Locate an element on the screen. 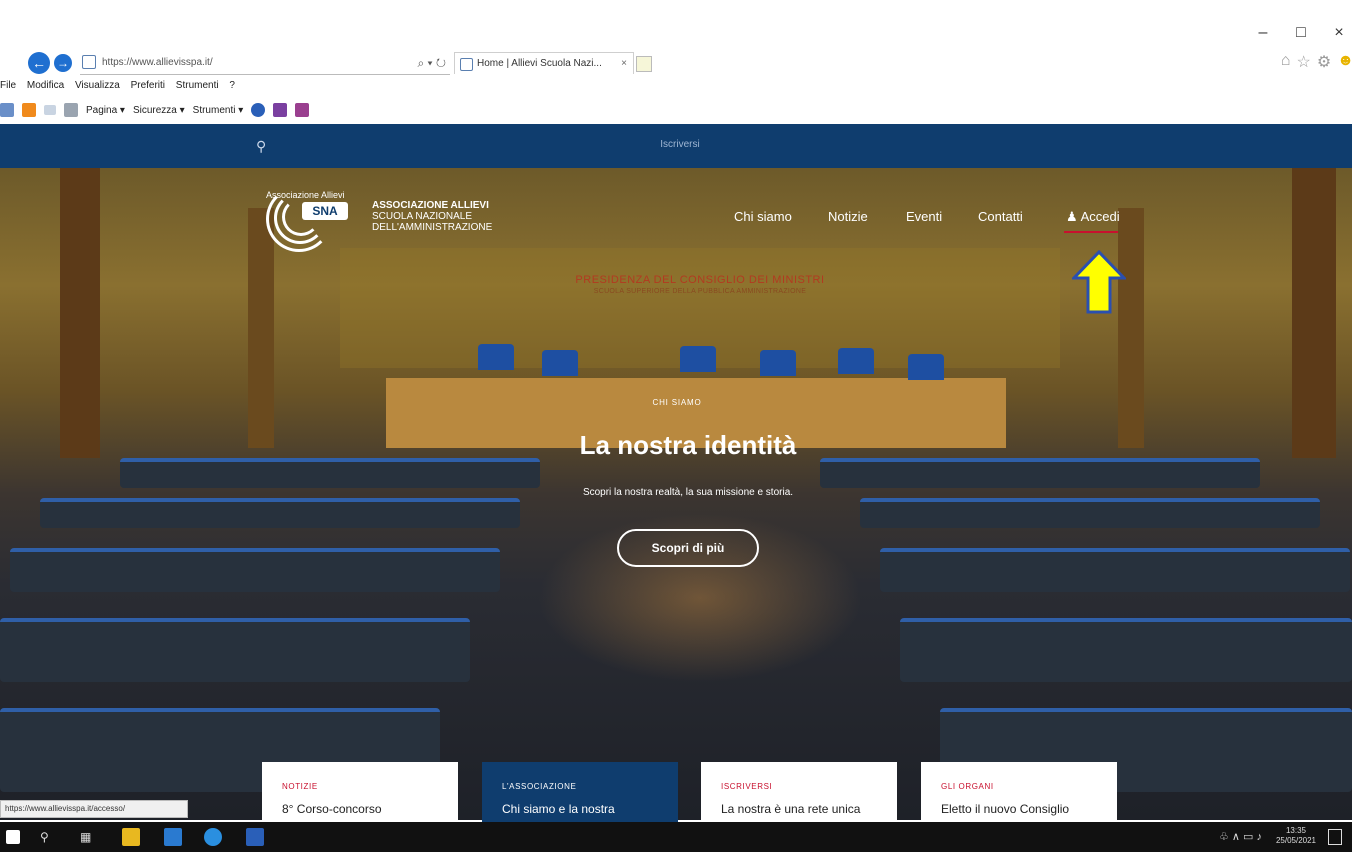 The width and height of the screenshot is (1364, 859). site-top-bar: ⚲ Iscriversi is located at coordinates (676, 146).